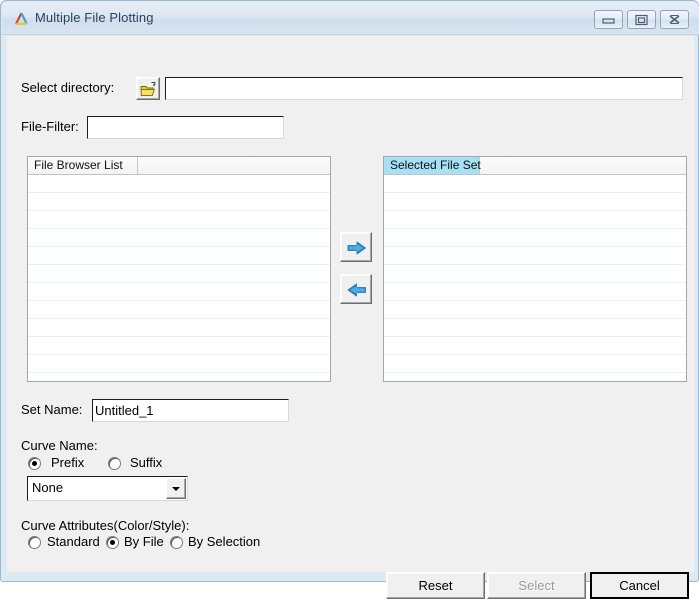  What do you see at coordinates (176, 488) in the screenshot?
I see `chevron-down-icon` at bounding box center [176, 488].